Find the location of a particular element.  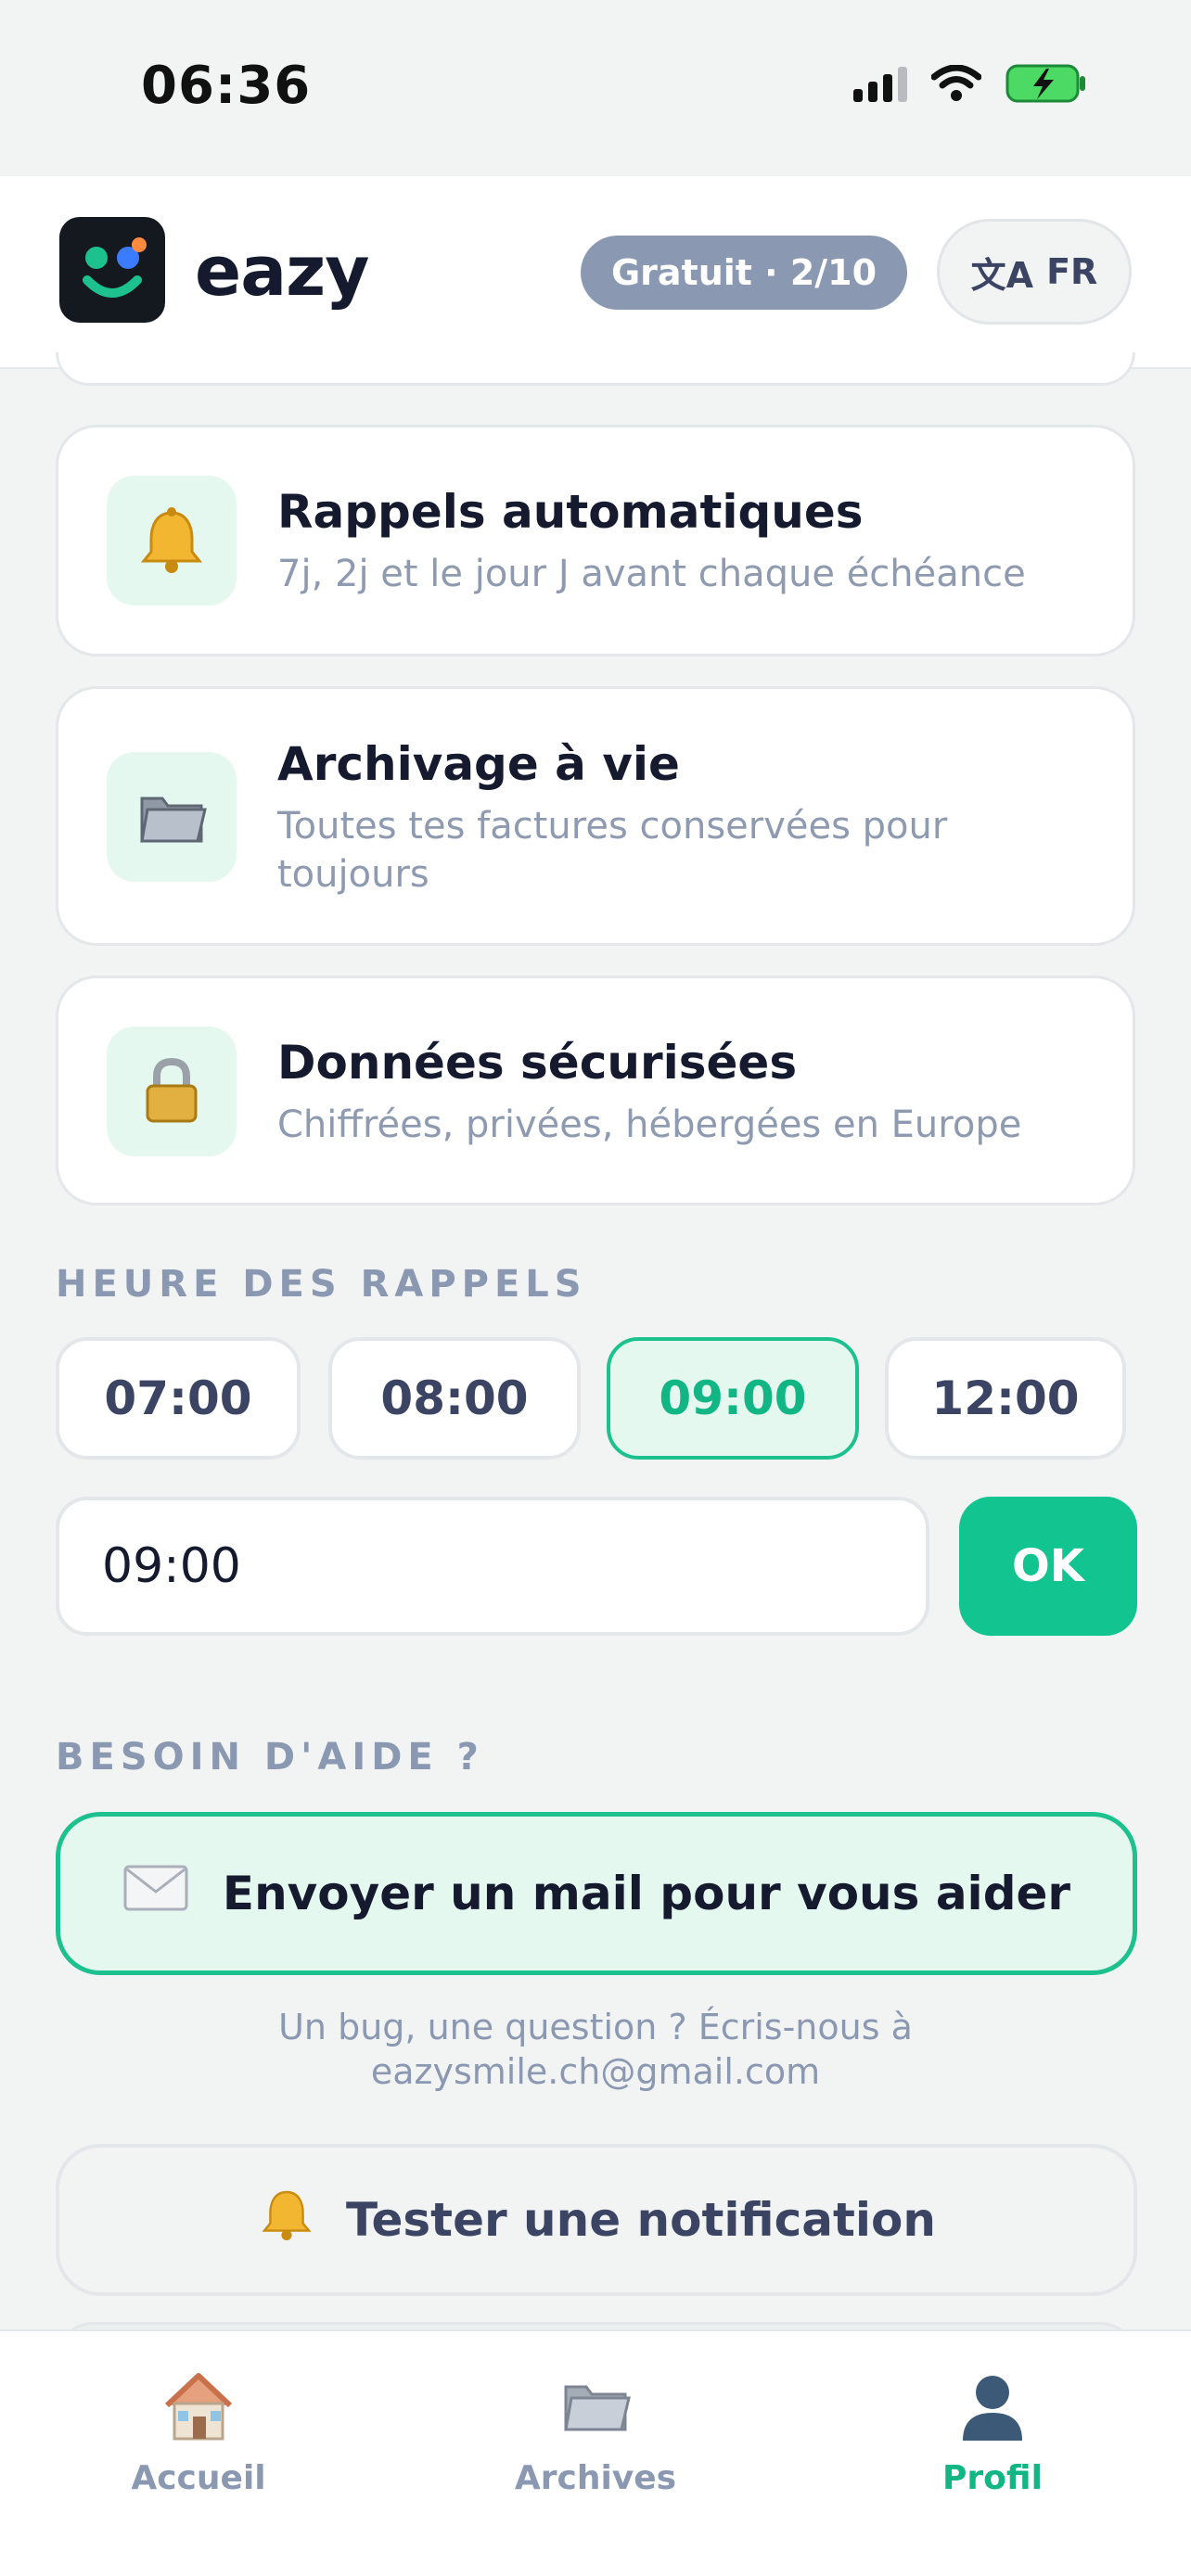

language-switcher: 文A FR is located at coordinates (1034, 272).